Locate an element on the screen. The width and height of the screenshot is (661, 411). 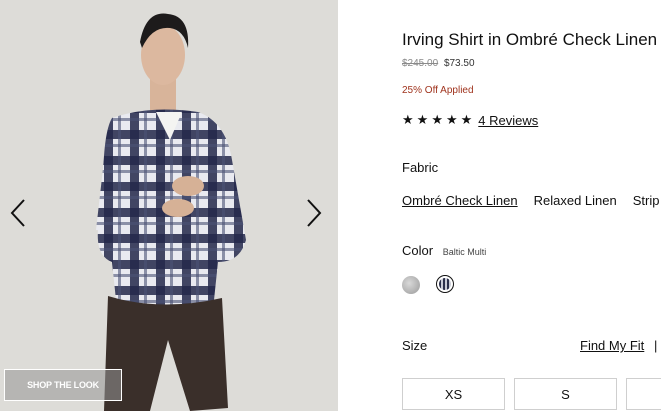
chevron-right-icon is located at coordinates (314, 213).